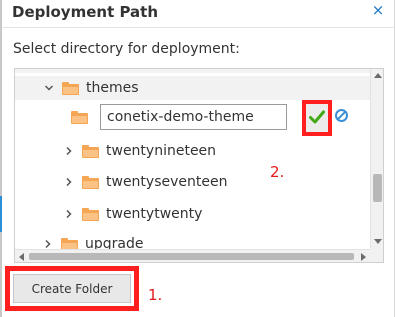 This screenshot has width=395, height=317. I want to click on step-1-annotation: 1., so click(155, 295).